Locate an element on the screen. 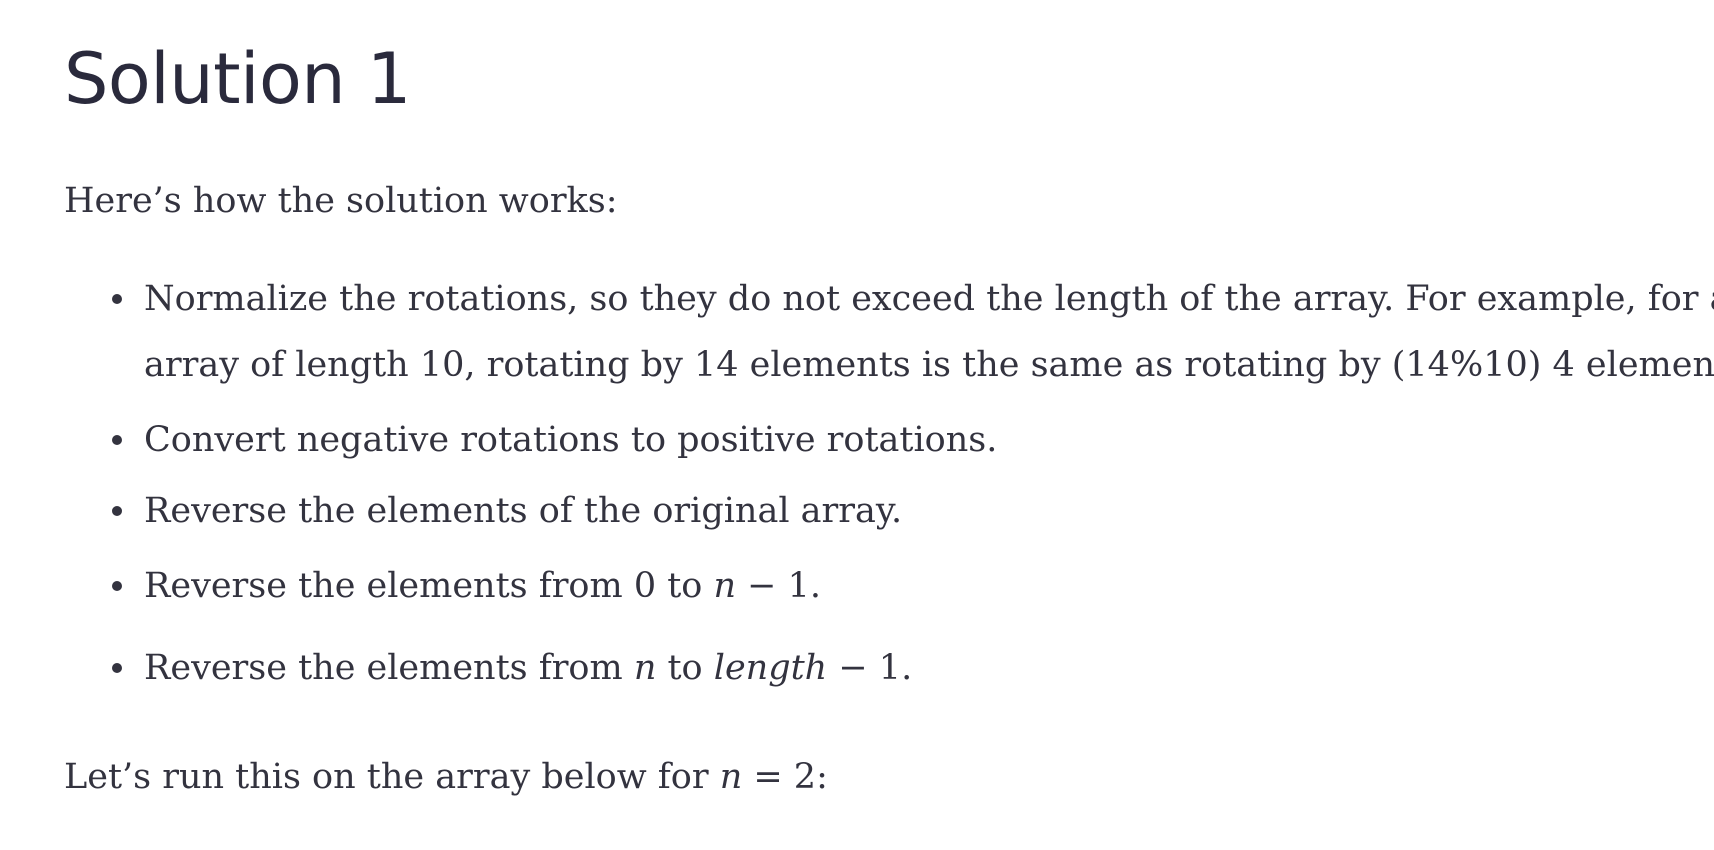  math-equals-two: = 2 is located at coordinates (779, 777).